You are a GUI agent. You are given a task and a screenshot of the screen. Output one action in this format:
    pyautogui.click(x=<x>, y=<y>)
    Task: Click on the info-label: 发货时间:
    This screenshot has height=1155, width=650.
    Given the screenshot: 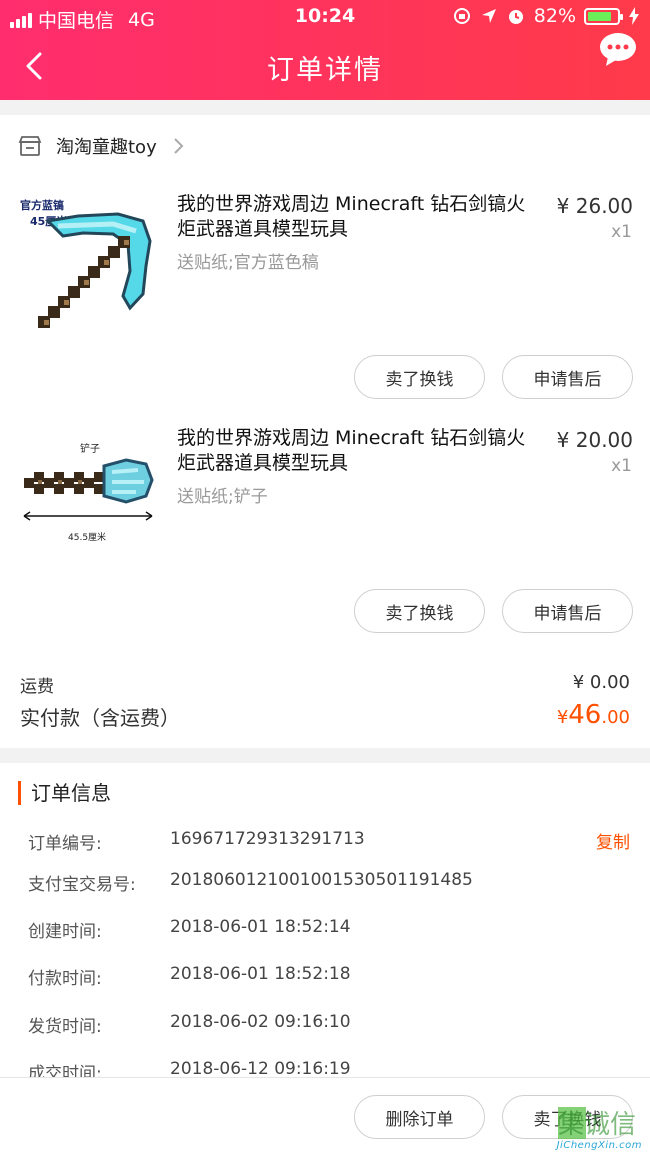 What is the action you would take?
    pyautogui.click(x=65, y=1027)
    